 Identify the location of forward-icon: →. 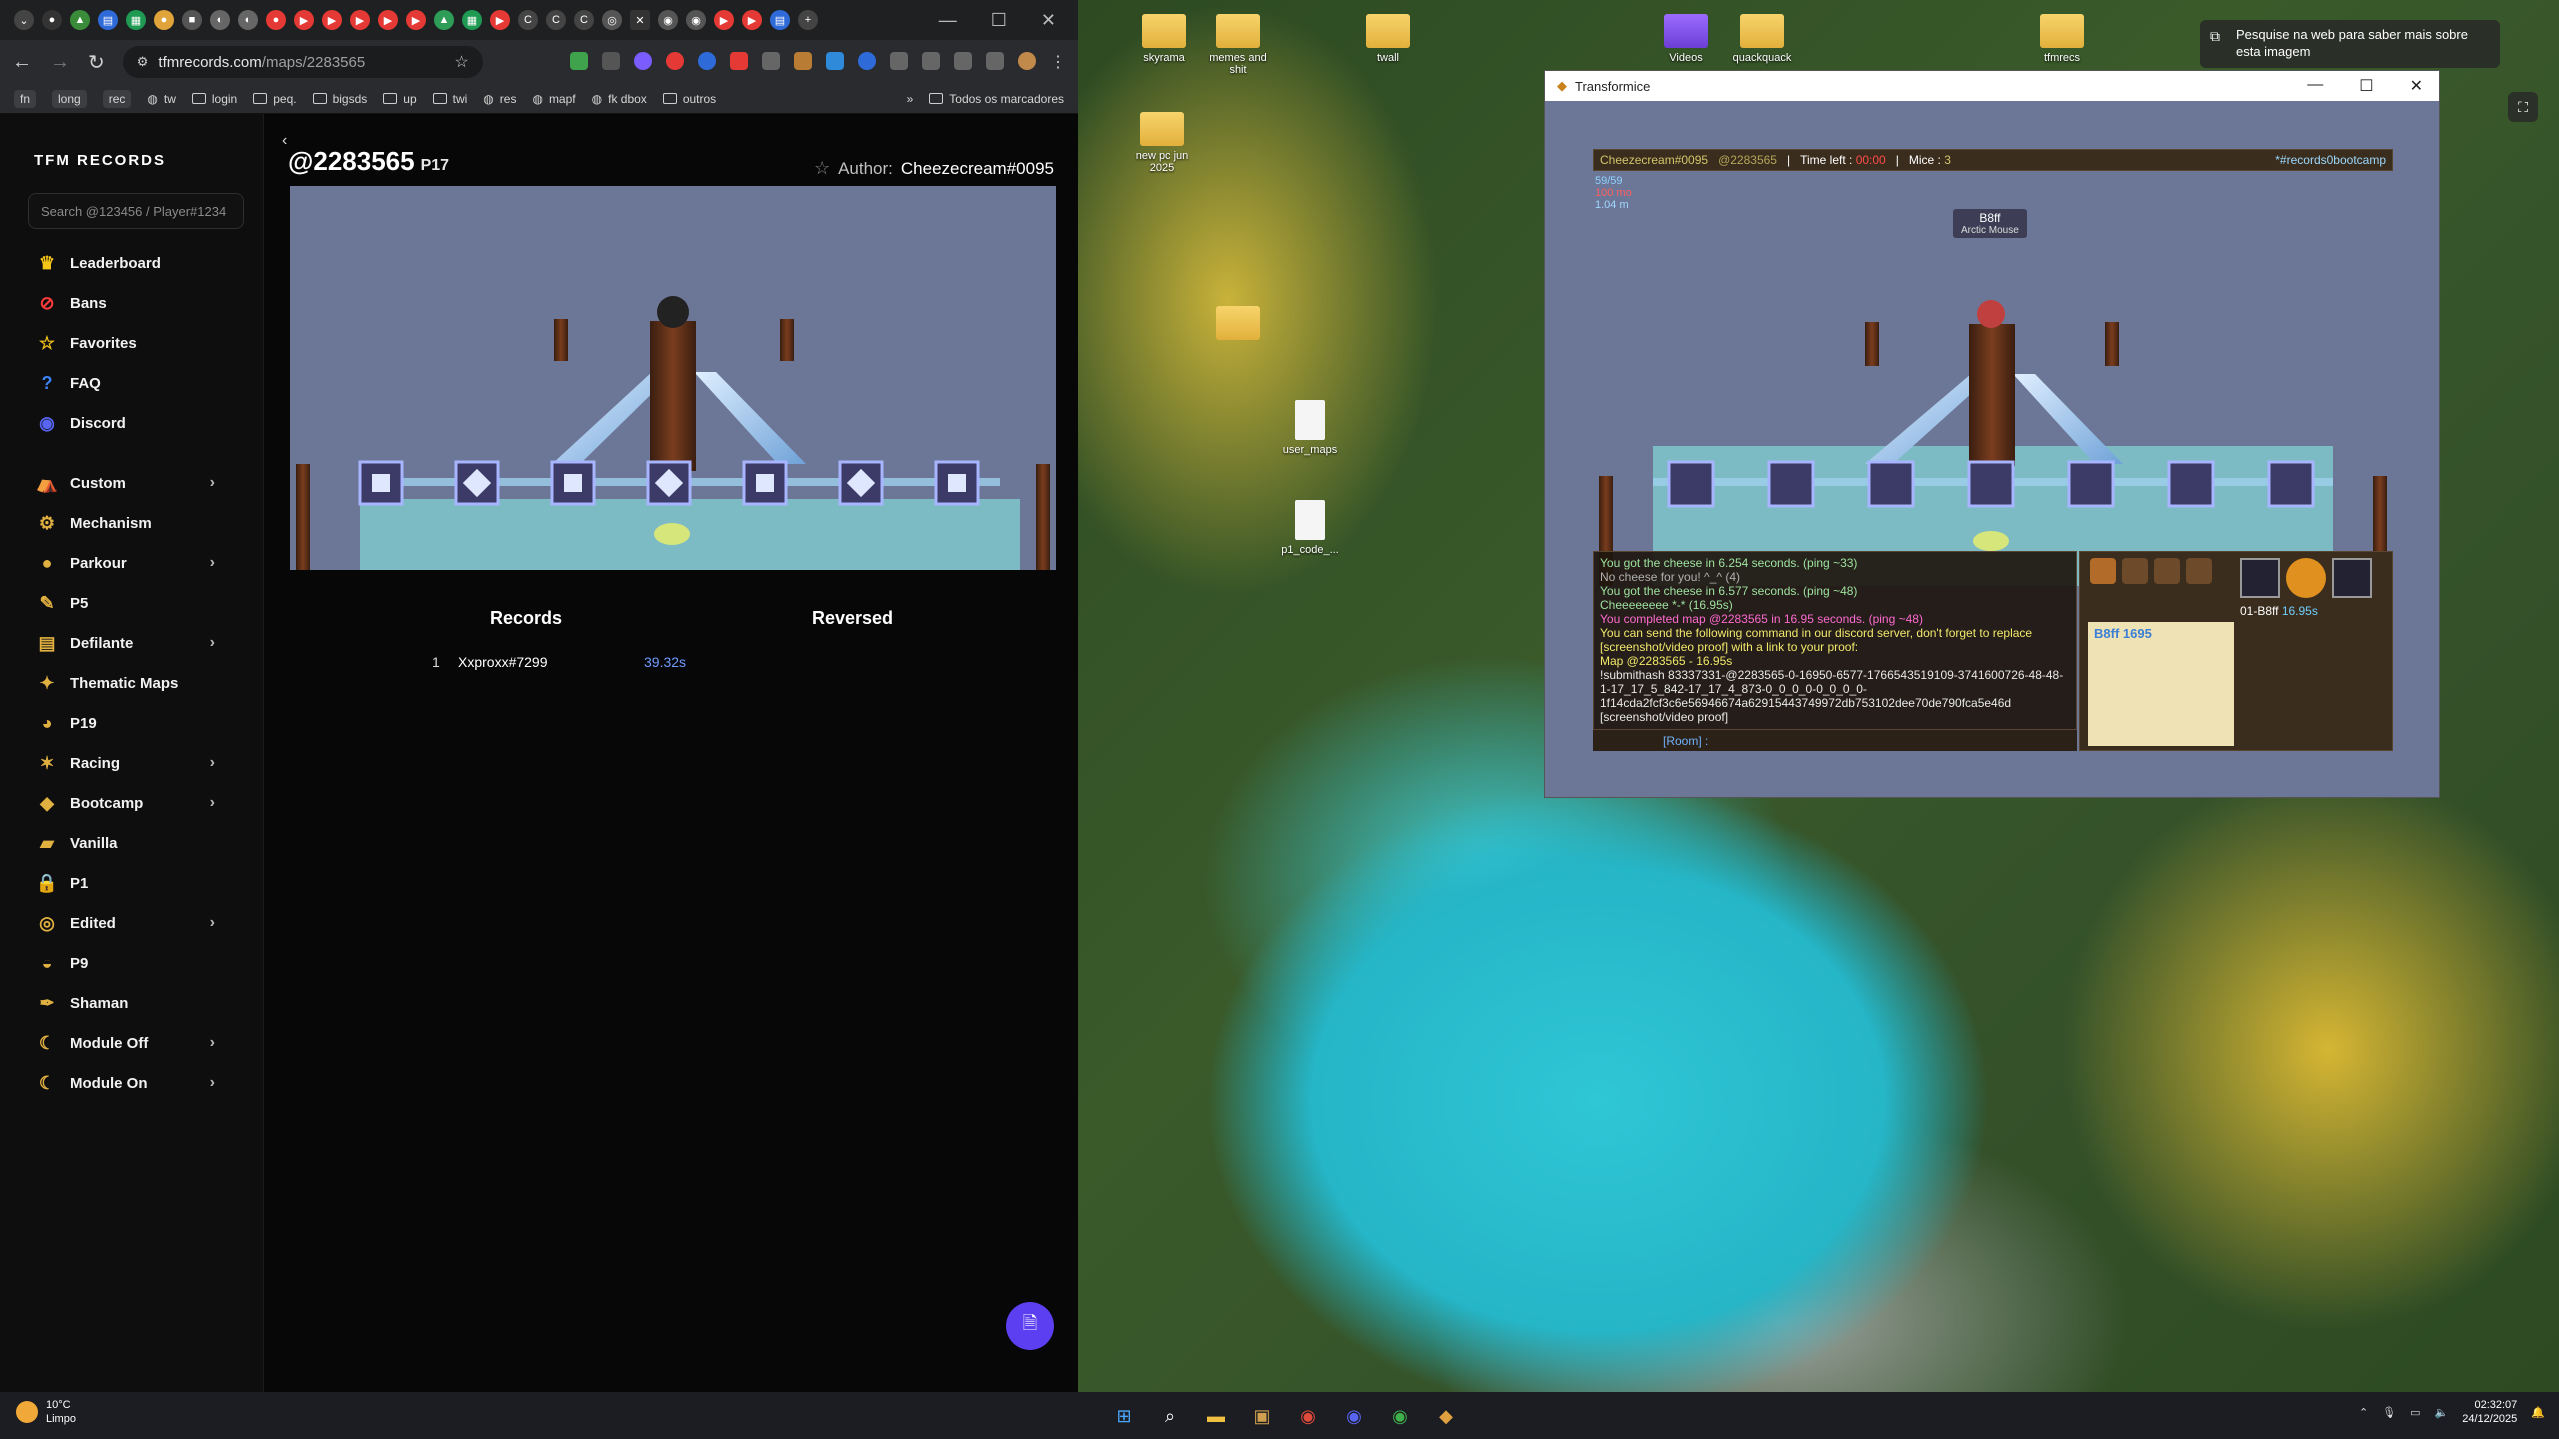
(60, 62).